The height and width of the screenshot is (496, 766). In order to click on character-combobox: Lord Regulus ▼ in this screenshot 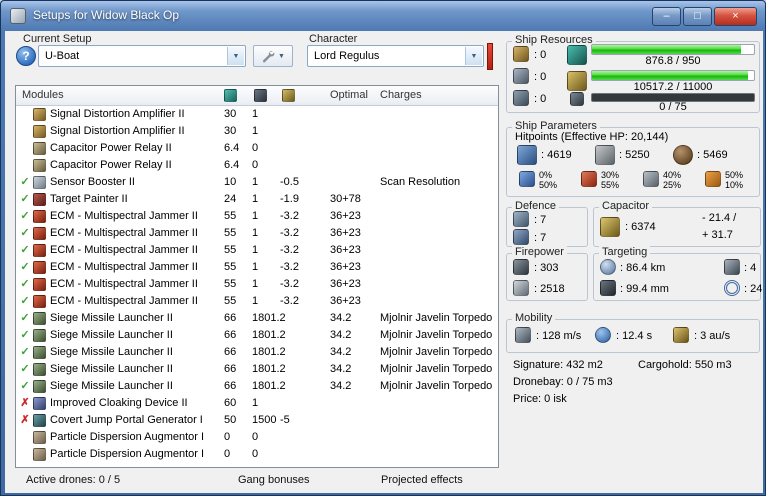, I will do `click(395, 56)`.